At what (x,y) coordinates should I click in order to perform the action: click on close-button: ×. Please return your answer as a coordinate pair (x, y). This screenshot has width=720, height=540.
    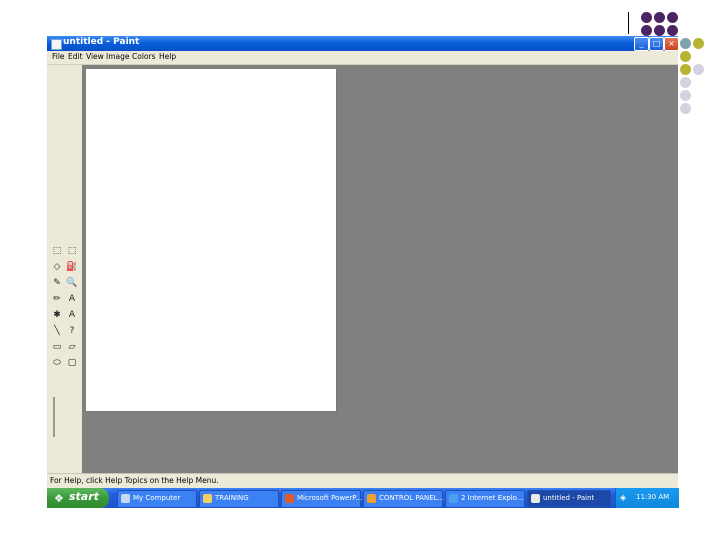
    Looking at the image, I should click on (671, 44).